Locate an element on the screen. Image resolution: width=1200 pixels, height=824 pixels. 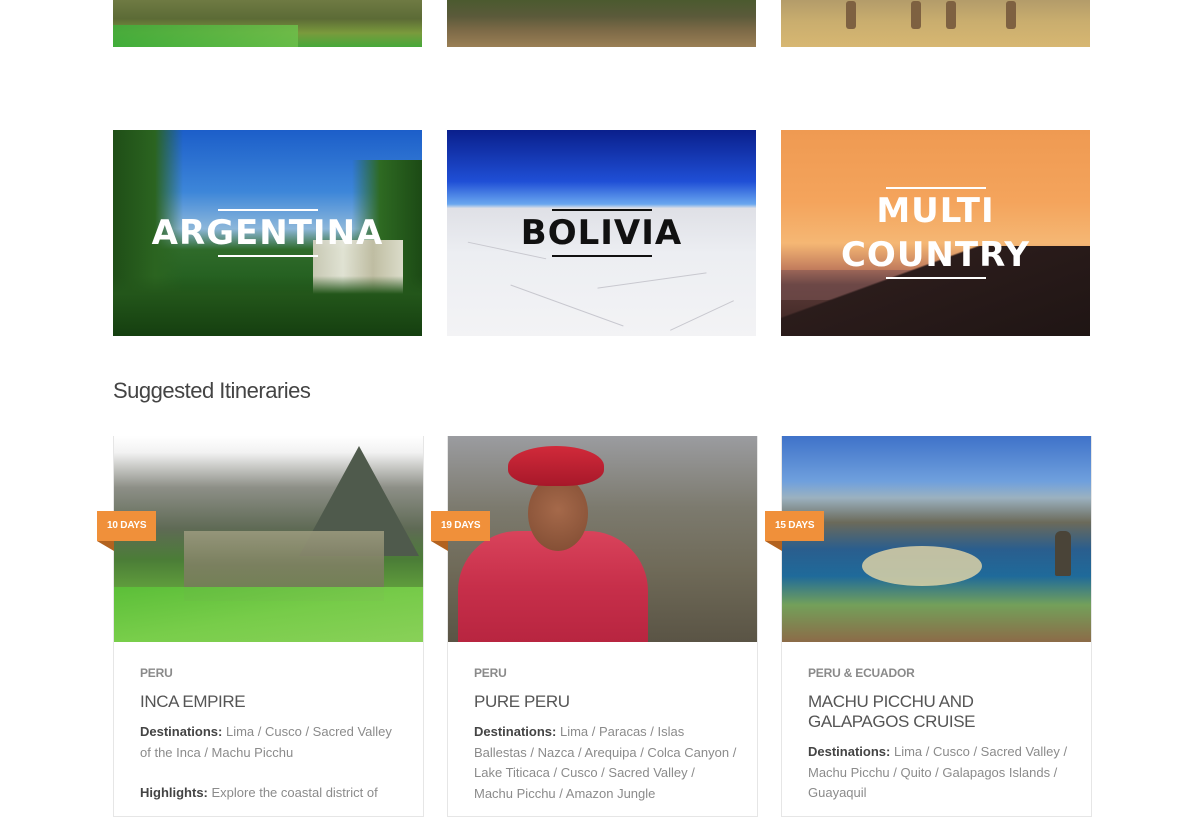
destination-image-machu-picchu is located at coordinates (267, 23).